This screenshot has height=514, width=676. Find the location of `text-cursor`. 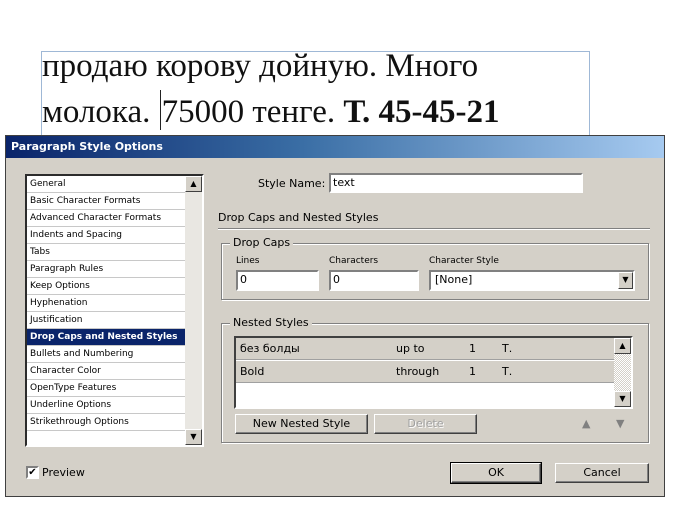

text-cursor is located at coordinates (160, 110).